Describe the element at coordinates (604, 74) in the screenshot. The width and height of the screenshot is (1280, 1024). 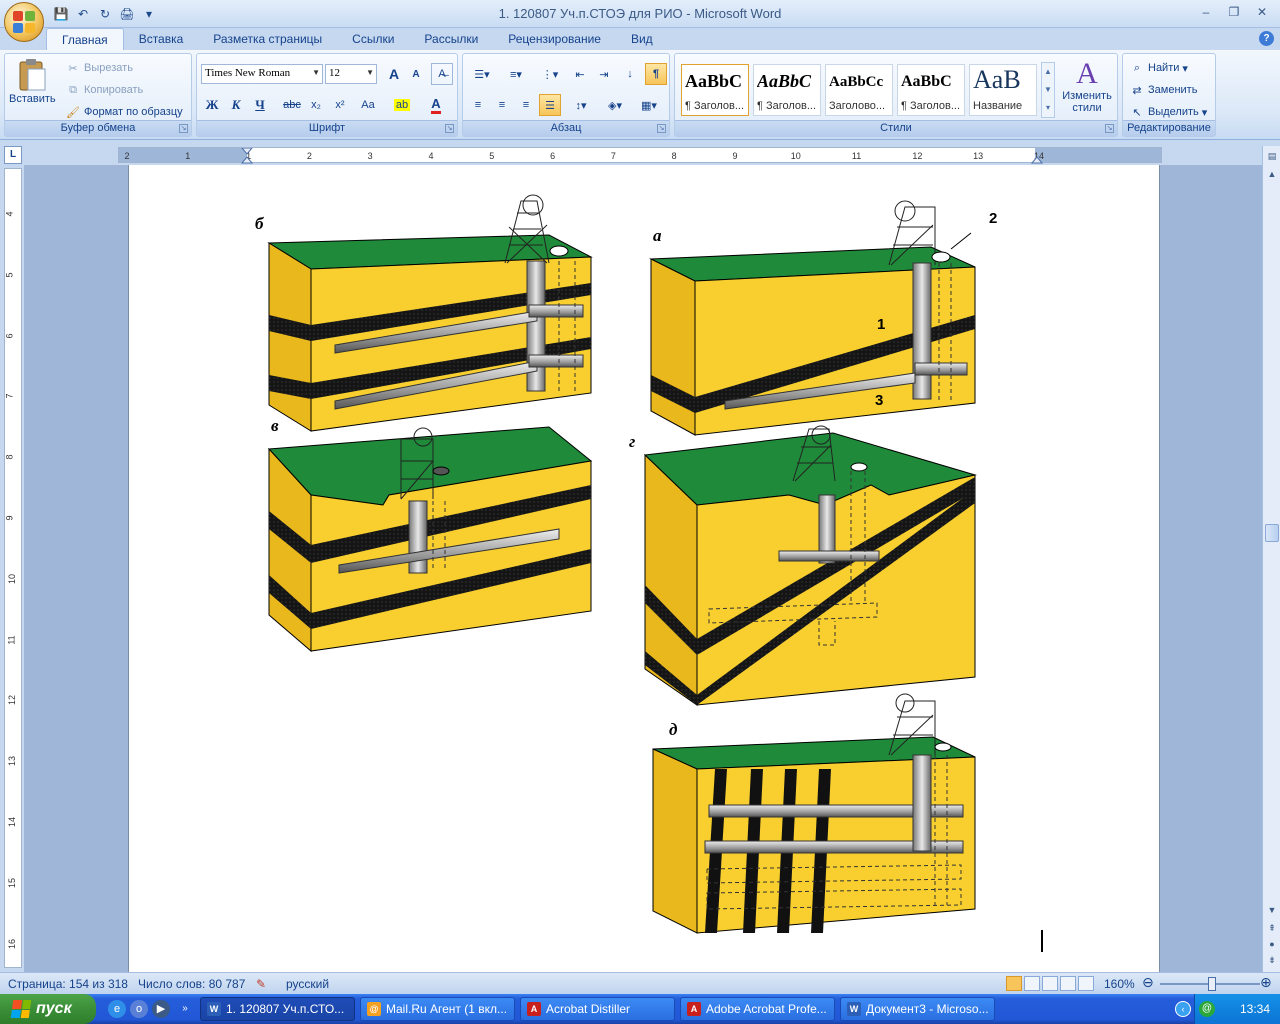
I see `increase-indent-icon: ⇥` at that location.